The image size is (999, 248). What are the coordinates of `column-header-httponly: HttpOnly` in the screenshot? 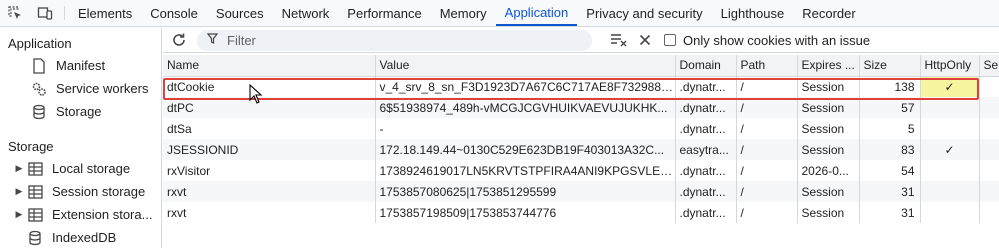 It's located at (950, 66).